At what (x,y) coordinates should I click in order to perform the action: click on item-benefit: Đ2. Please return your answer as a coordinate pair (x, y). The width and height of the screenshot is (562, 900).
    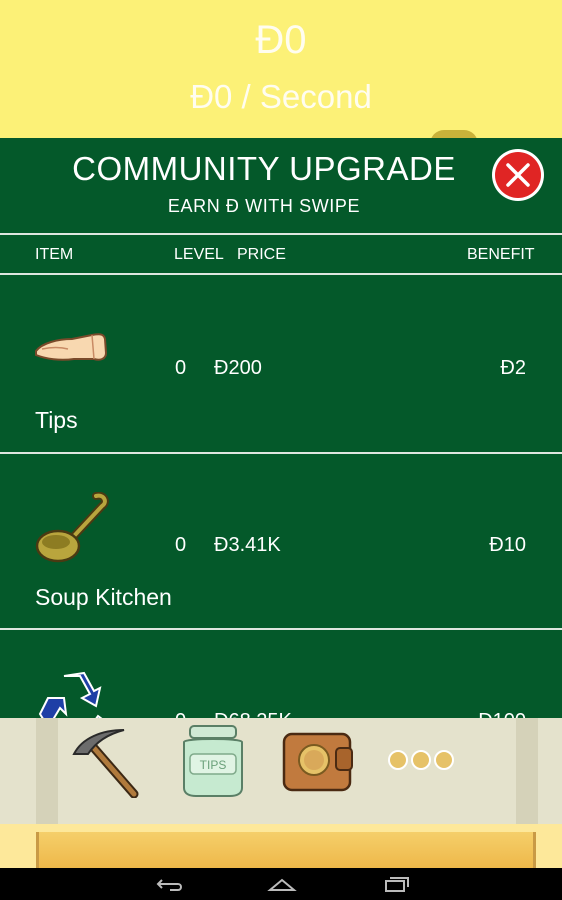
    Looking at the image, I should click on (513, 368).